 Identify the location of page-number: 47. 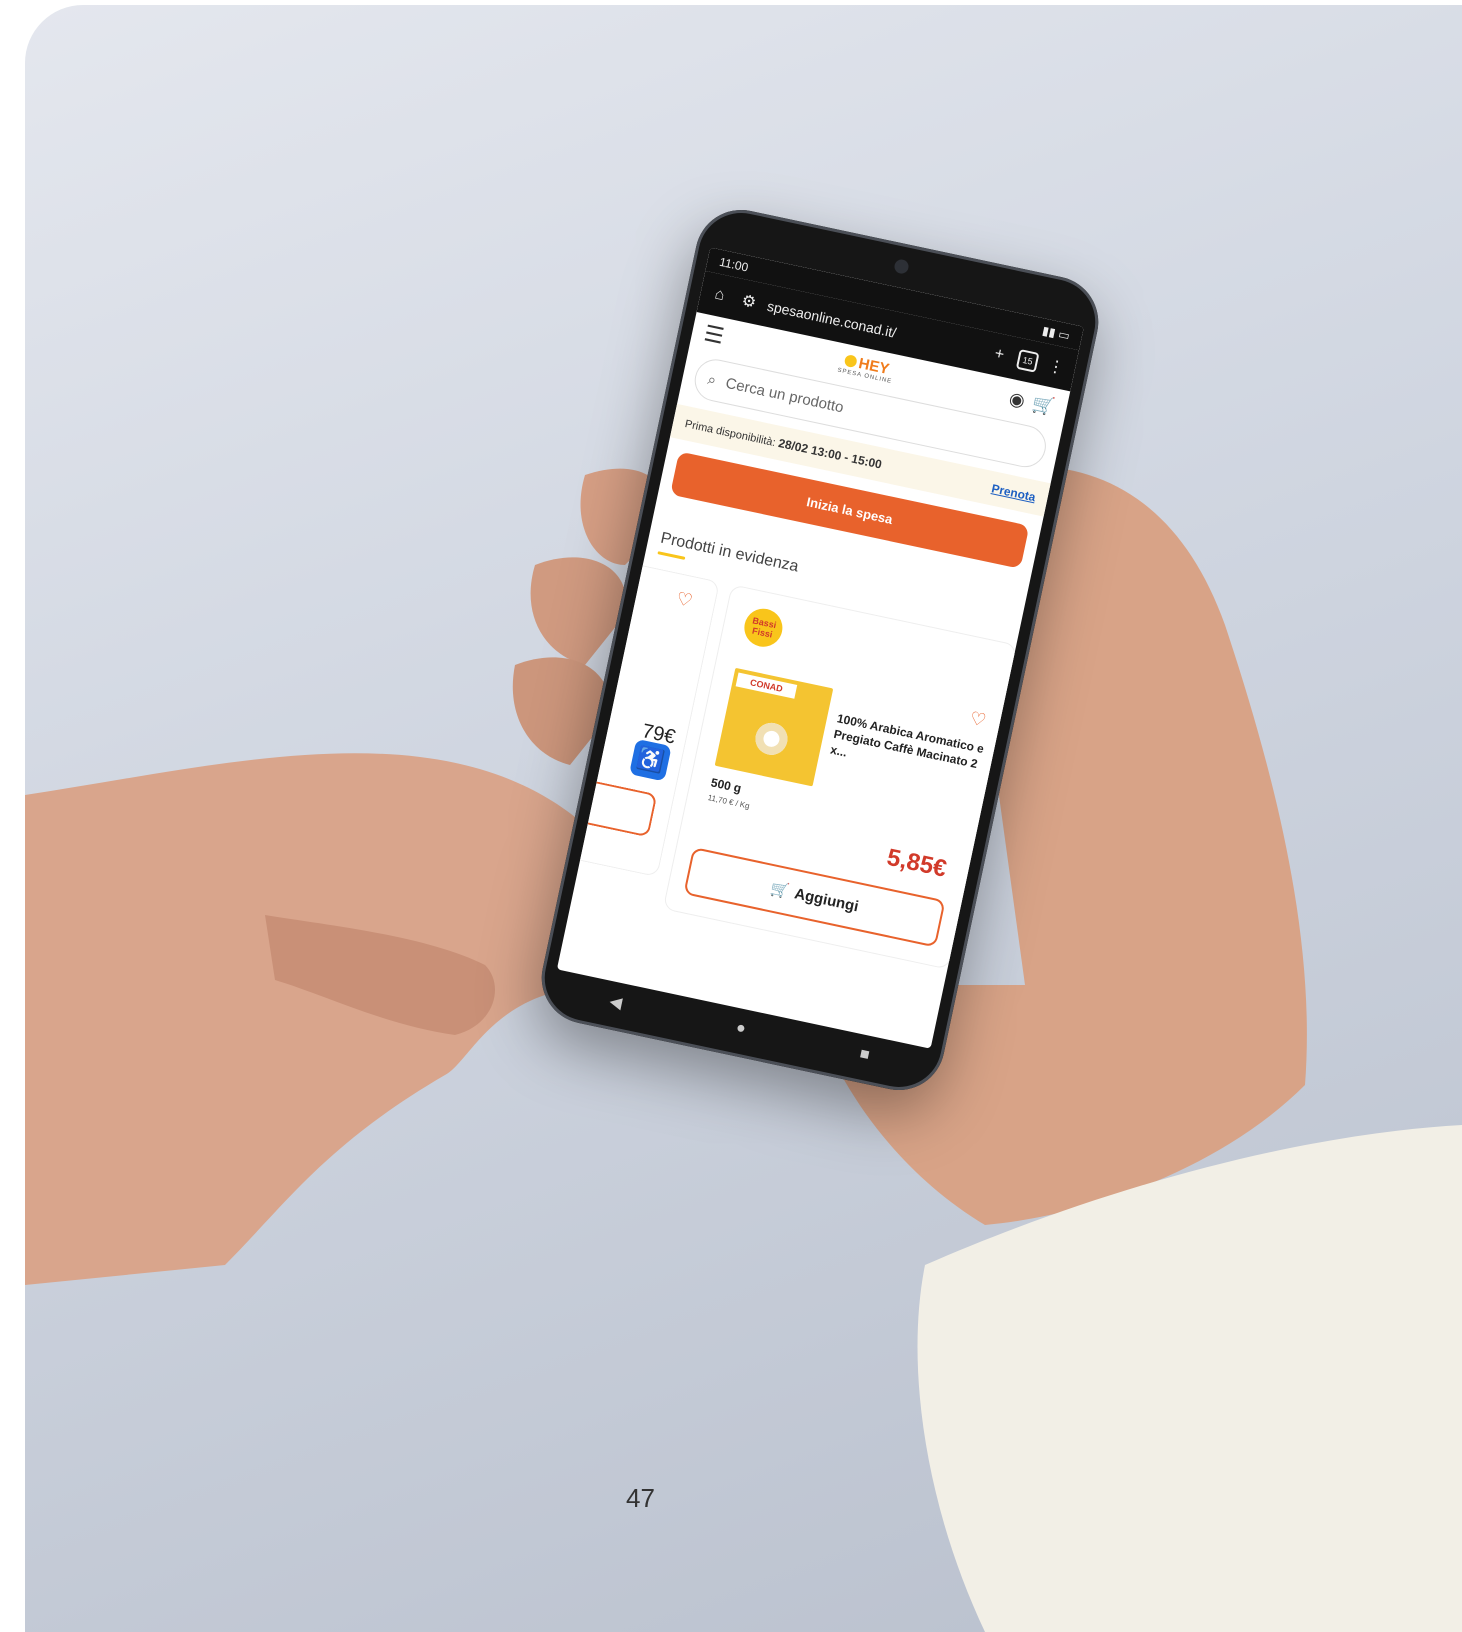
(640, 1498).